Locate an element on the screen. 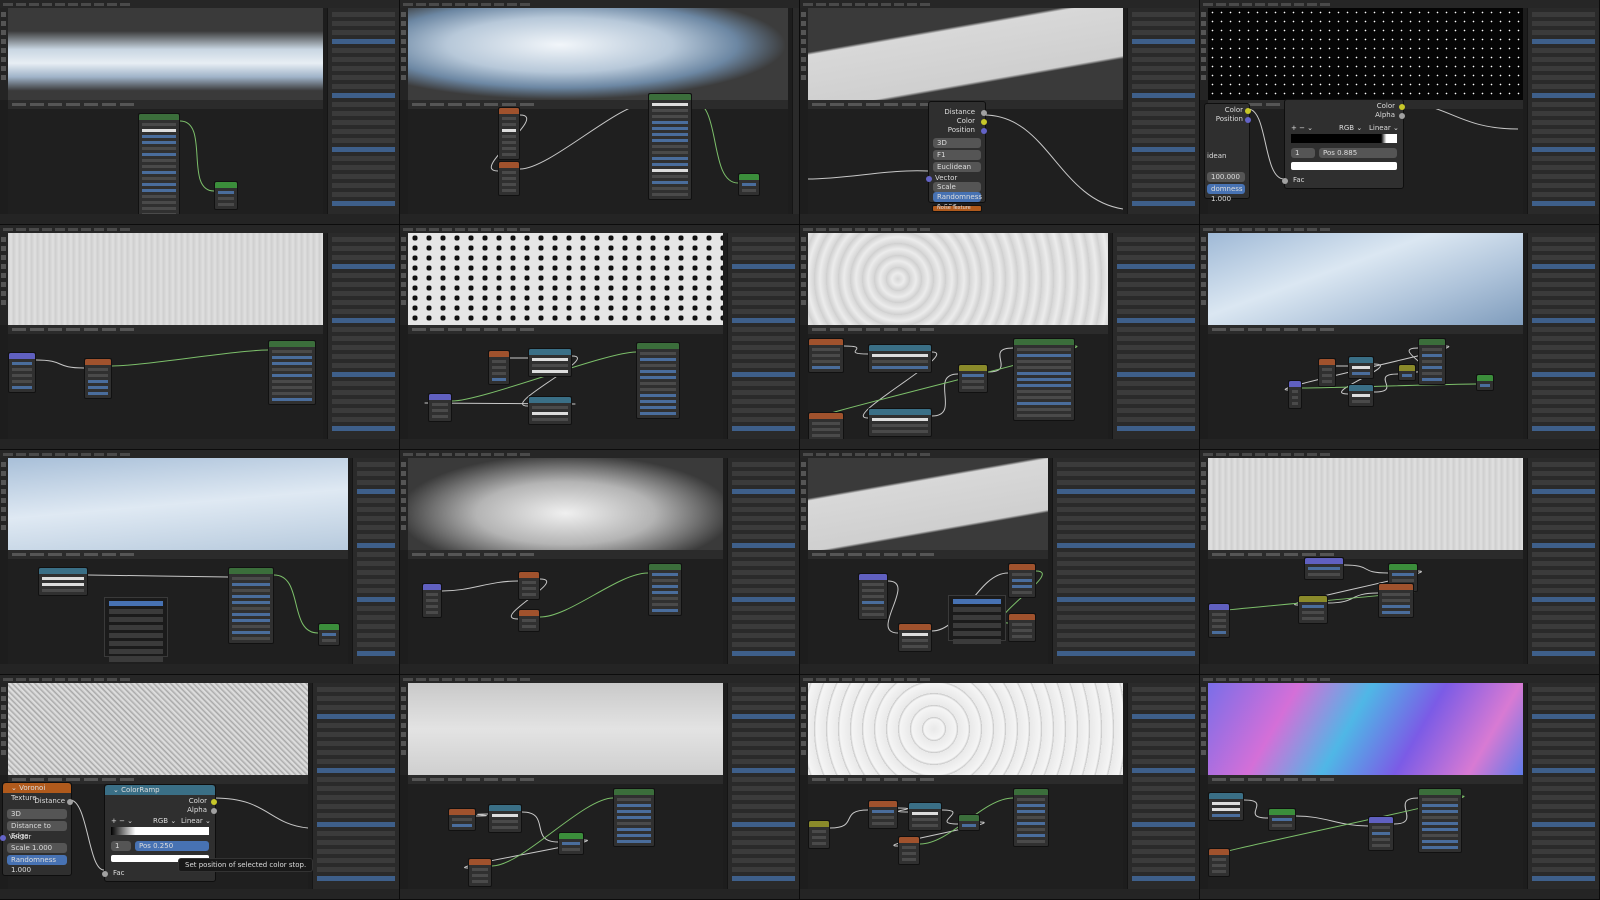  shader-editor-header is located at coordinates (565, 554).